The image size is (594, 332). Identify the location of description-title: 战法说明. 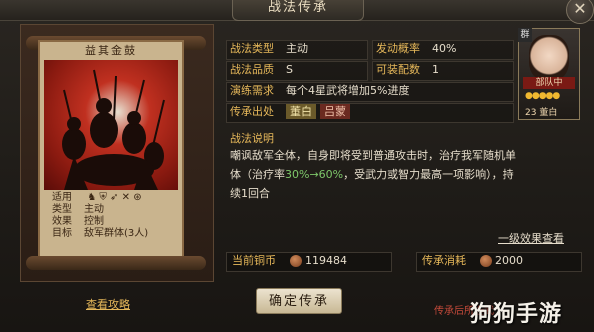
(252, 138).